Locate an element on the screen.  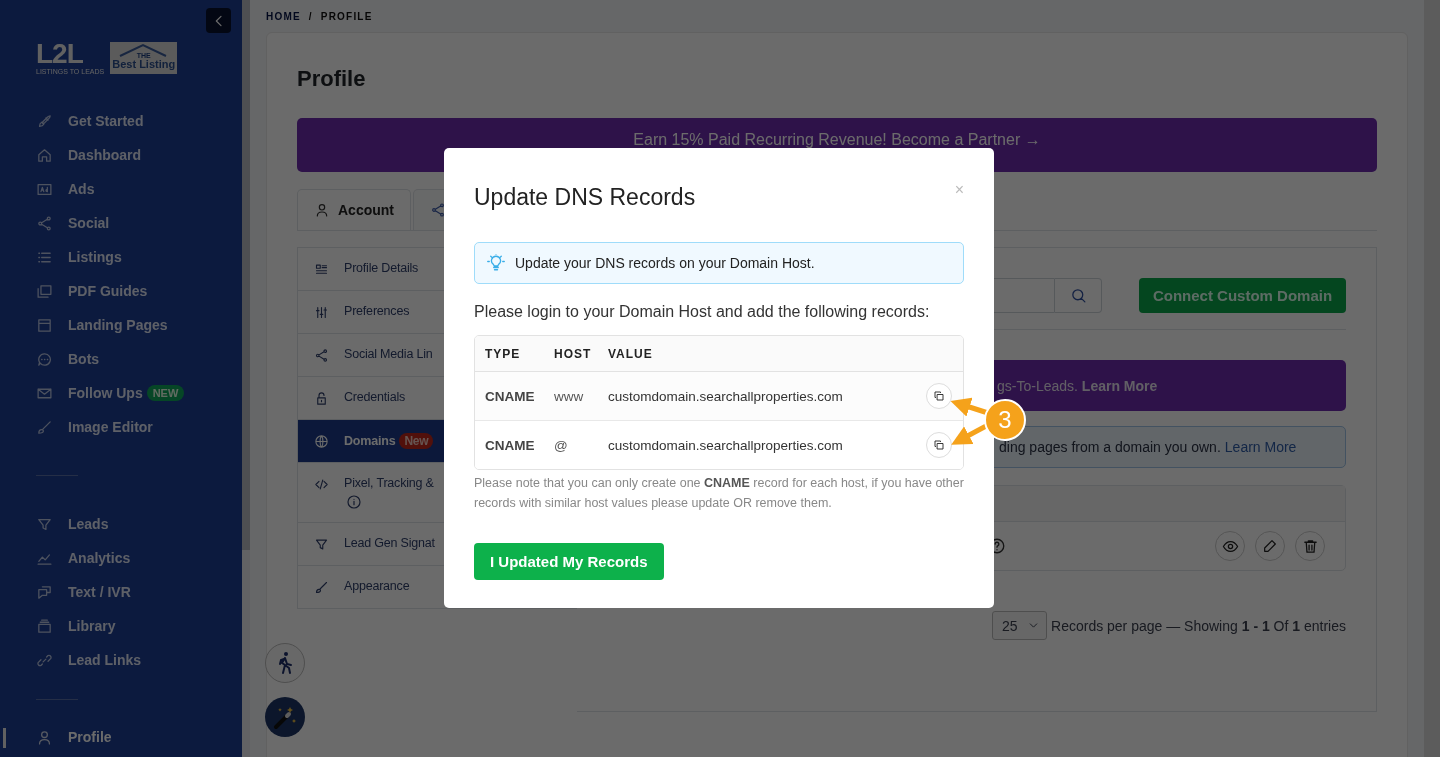
column-header: VALUE is located at coordinates (630, 353).